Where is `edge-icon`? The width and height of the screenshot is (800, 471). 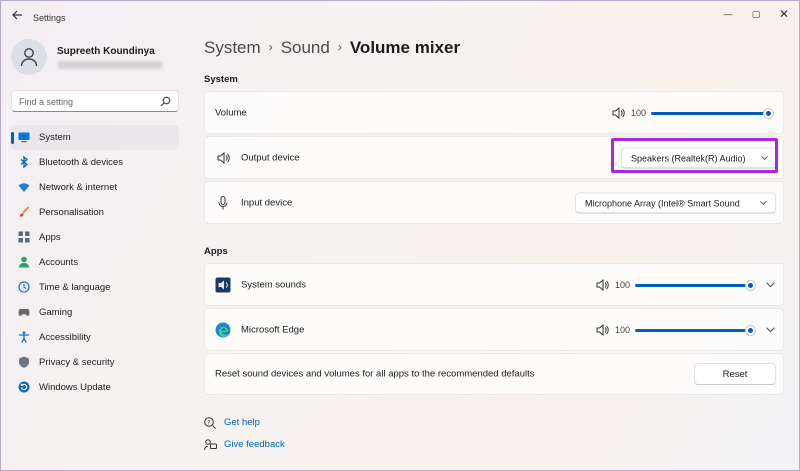
edge-icon is located at coordinates (223, 329).